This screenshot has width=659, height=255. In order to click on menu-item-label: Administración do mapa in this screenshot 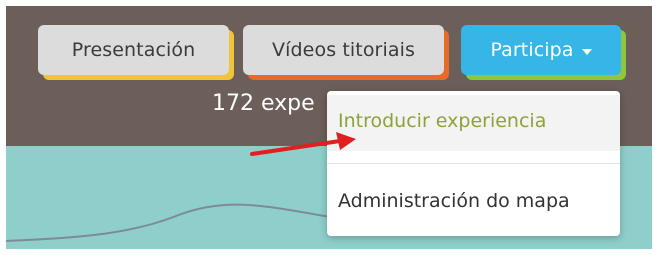, I will do `click(454, 201)`.